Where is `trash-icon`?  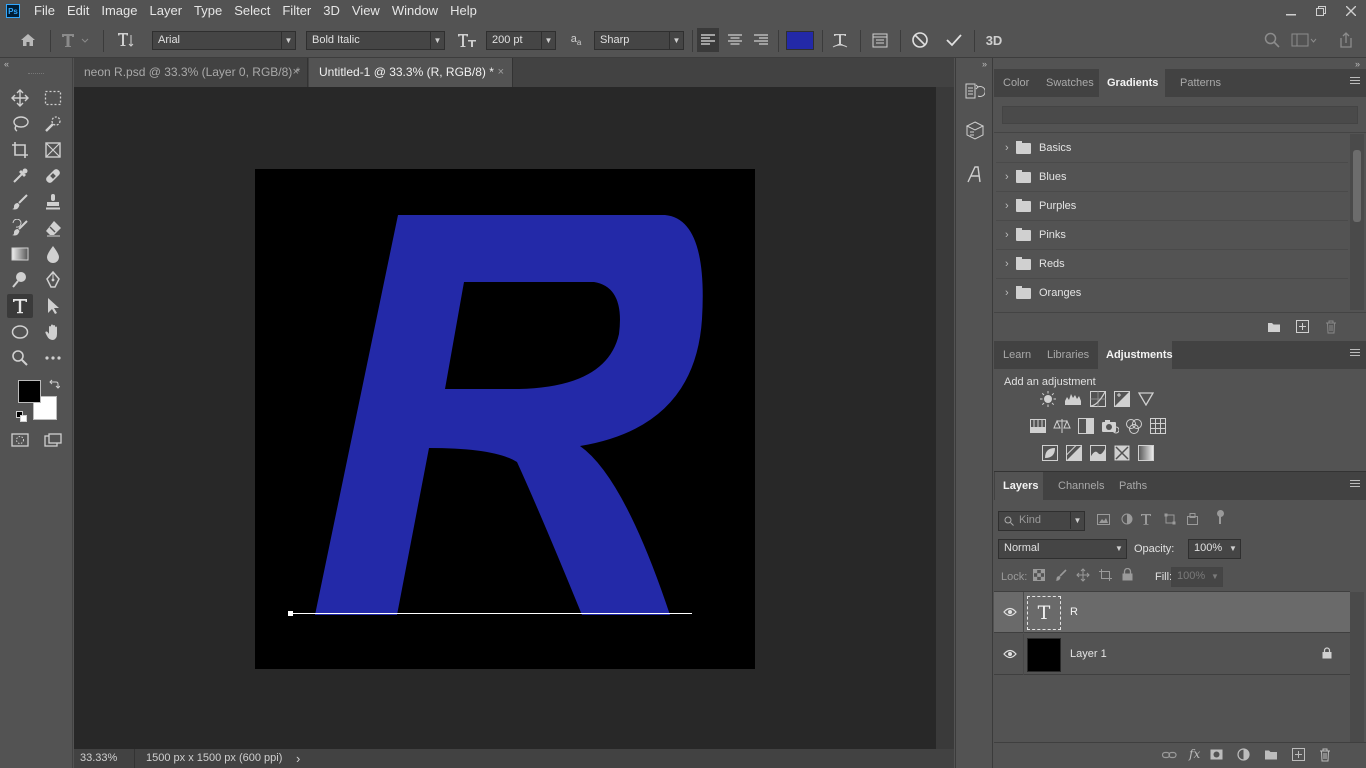
trash-icon is located at coordinates (1331, 327).